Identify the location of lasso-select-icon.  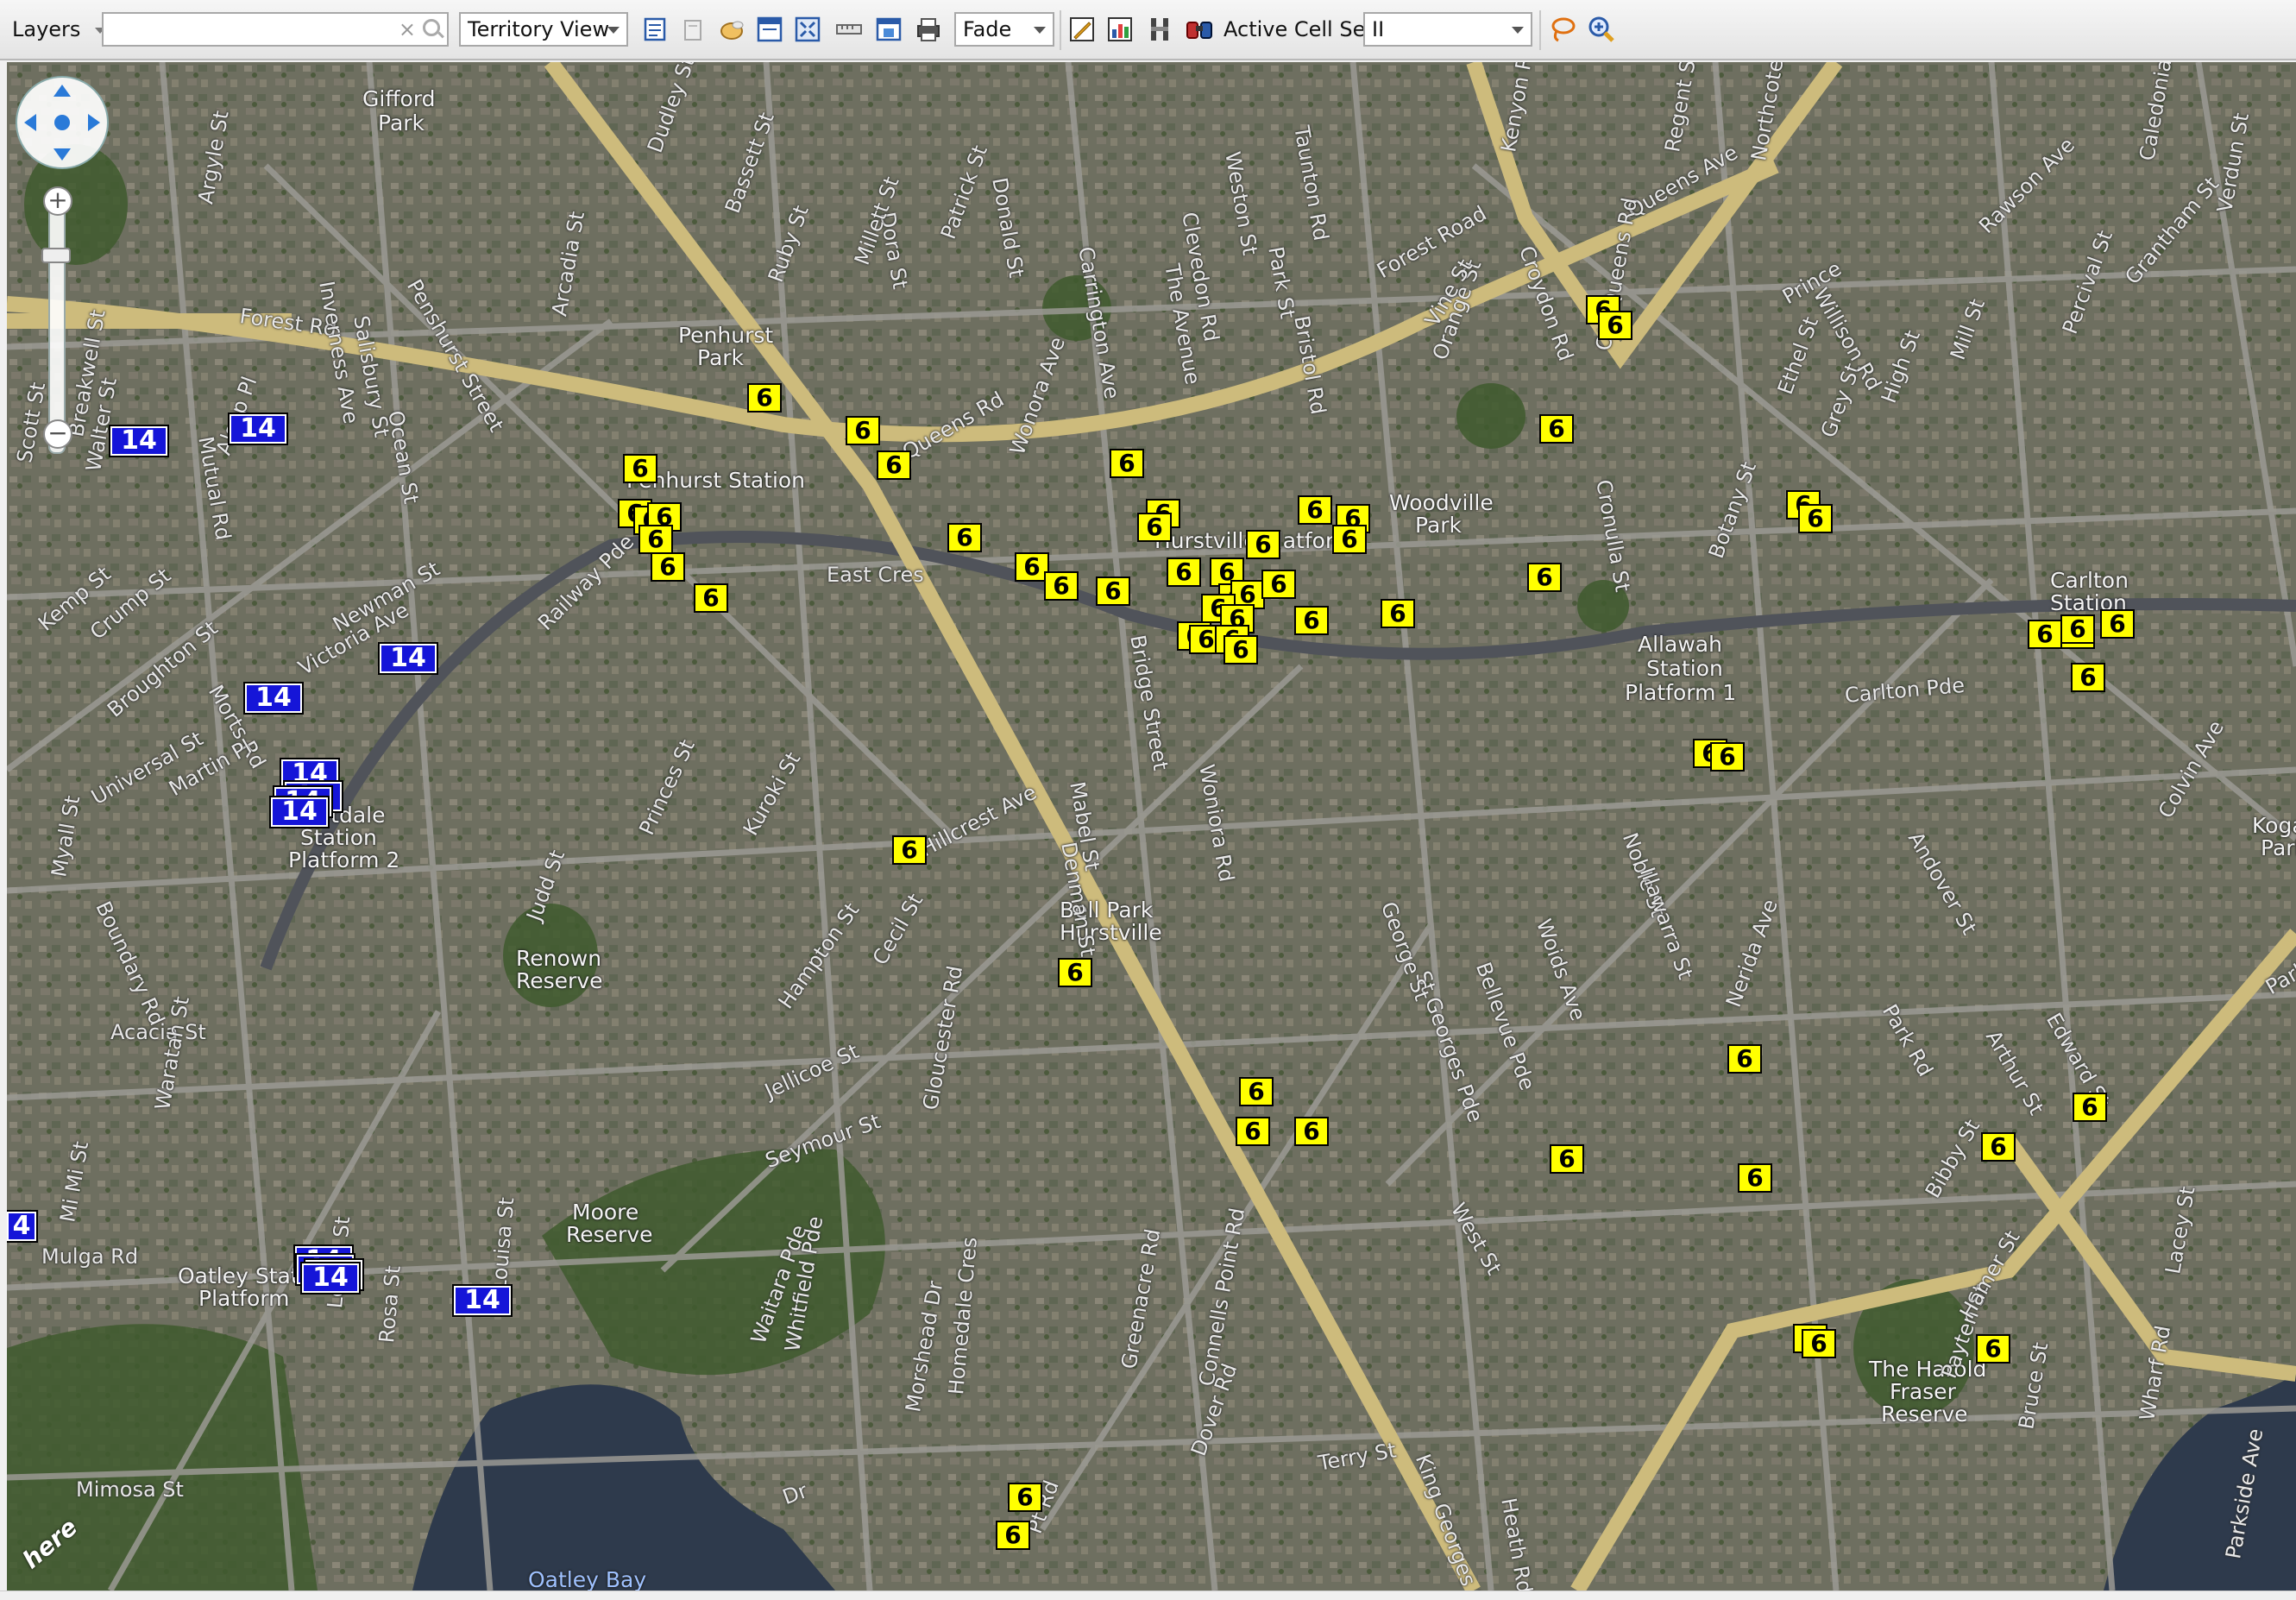
(1561, 29).